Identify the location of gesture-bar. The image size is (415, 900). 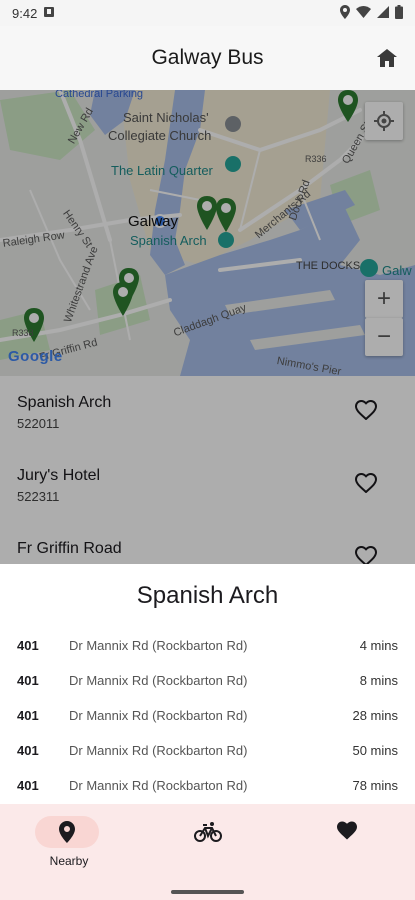
(207, 892).